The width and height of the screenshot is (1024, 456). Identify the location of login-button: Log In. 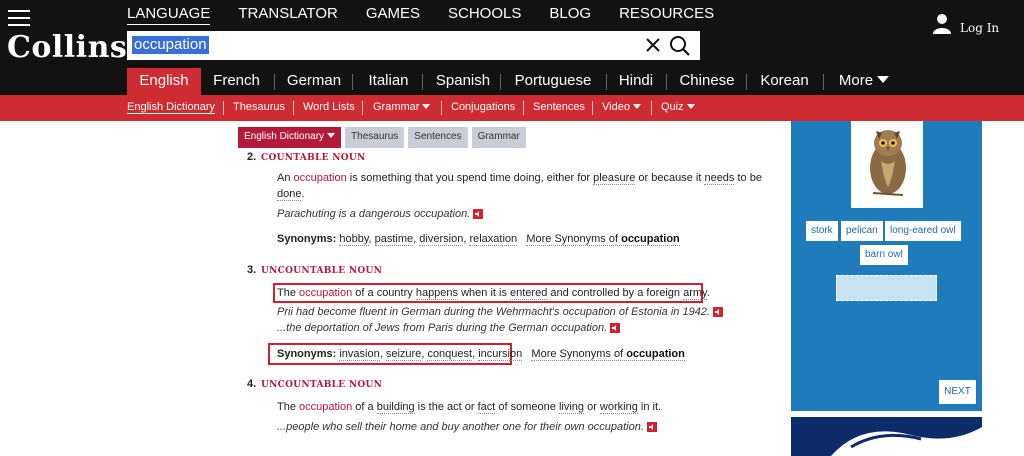
(965, 24).